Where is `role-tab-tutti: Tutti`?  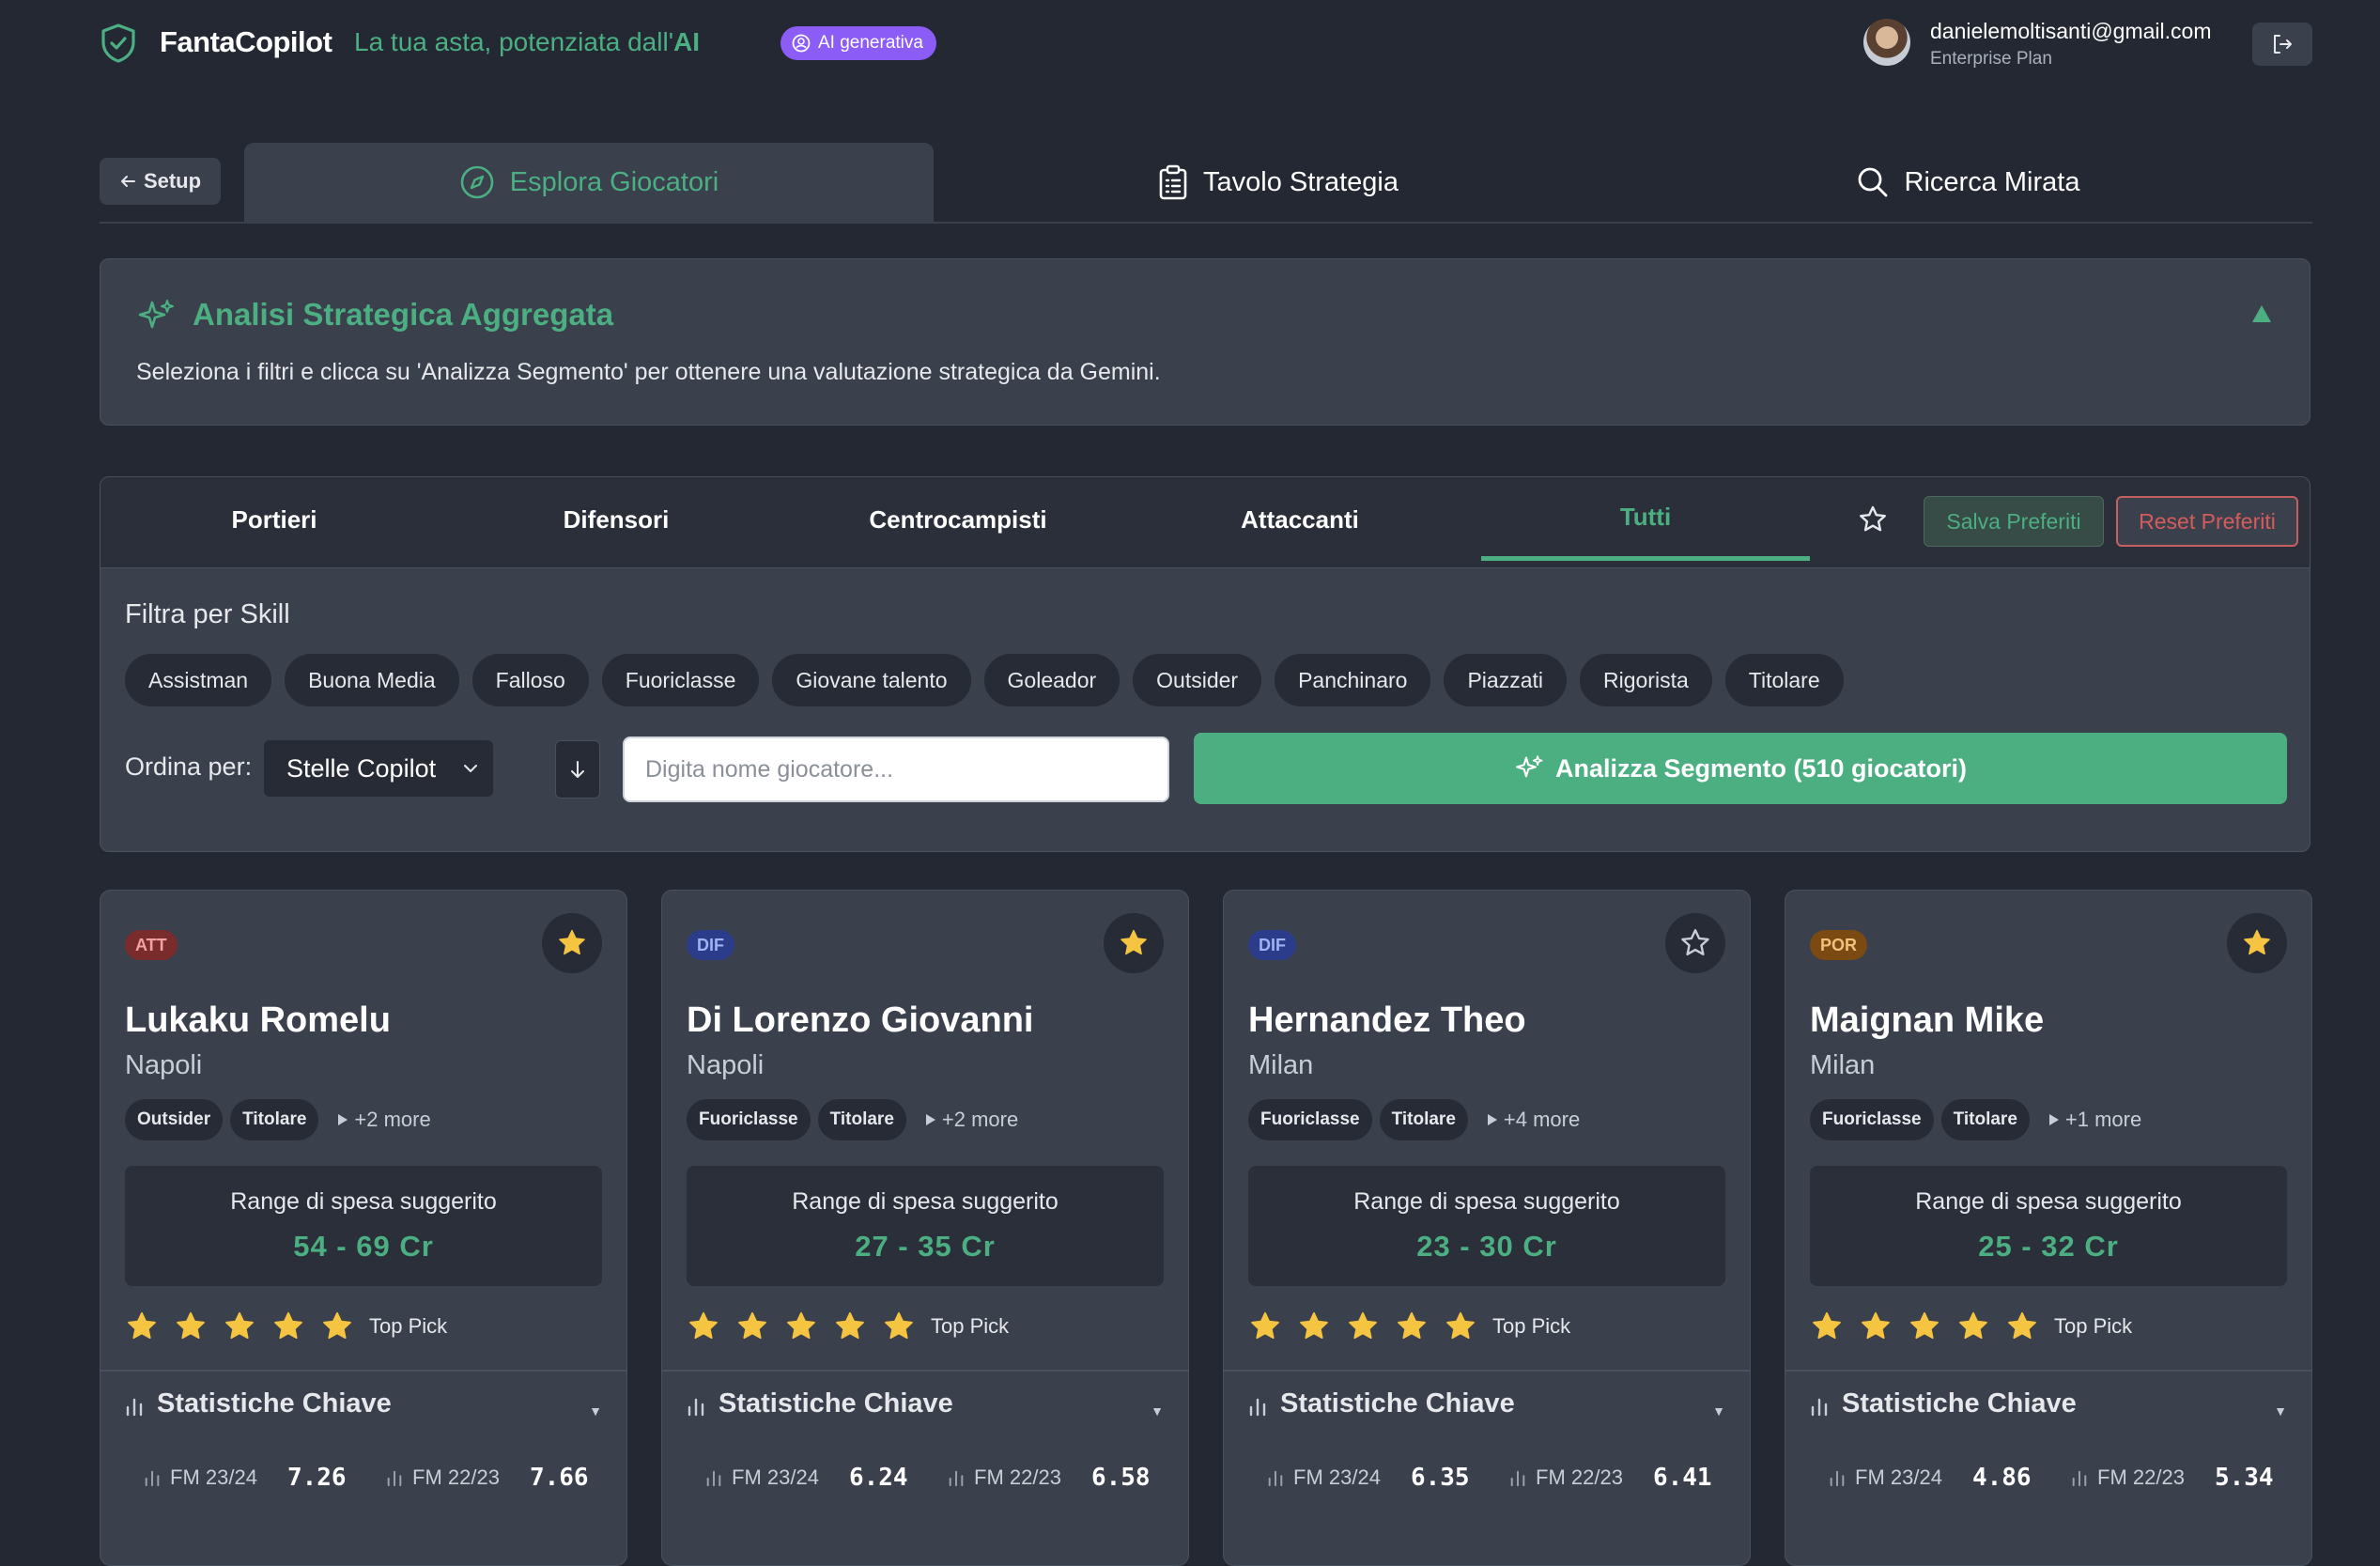 role-tab-tutti: Tutti is located at coordinates (1645, 519).